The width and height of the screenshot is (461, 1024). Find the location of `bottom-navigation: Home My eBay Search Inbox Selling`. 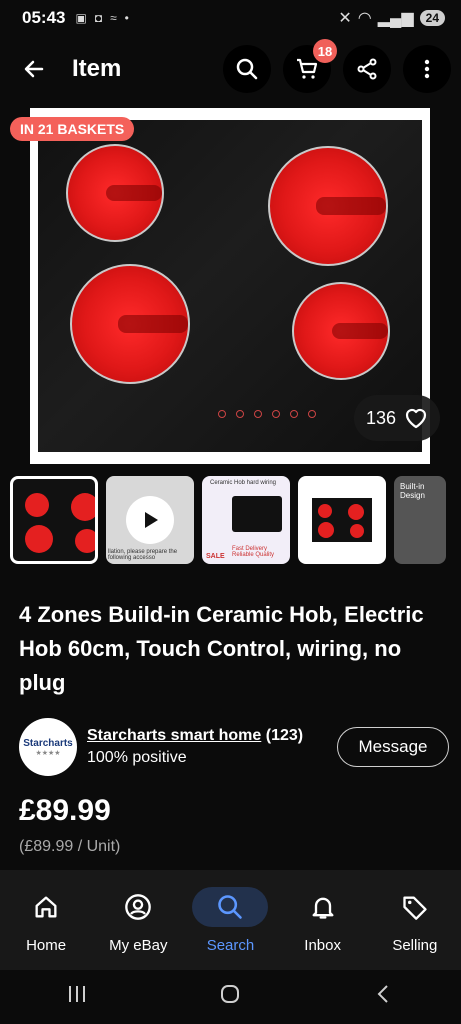

bottom-navigation: Home My eBay Search Inbox Selling is located at coordinates (230, 920).